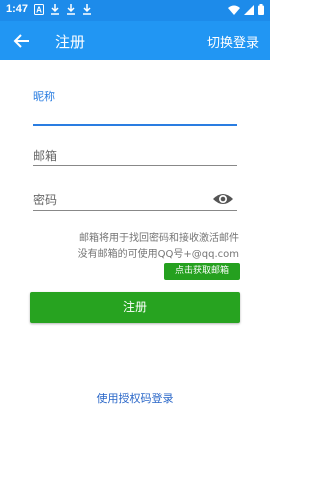 This screenshot has height=480, width=320. Describe the element at coordinates (135, 40) in the screenshot. I see `app-bar: 注册 切换登录` at that location.